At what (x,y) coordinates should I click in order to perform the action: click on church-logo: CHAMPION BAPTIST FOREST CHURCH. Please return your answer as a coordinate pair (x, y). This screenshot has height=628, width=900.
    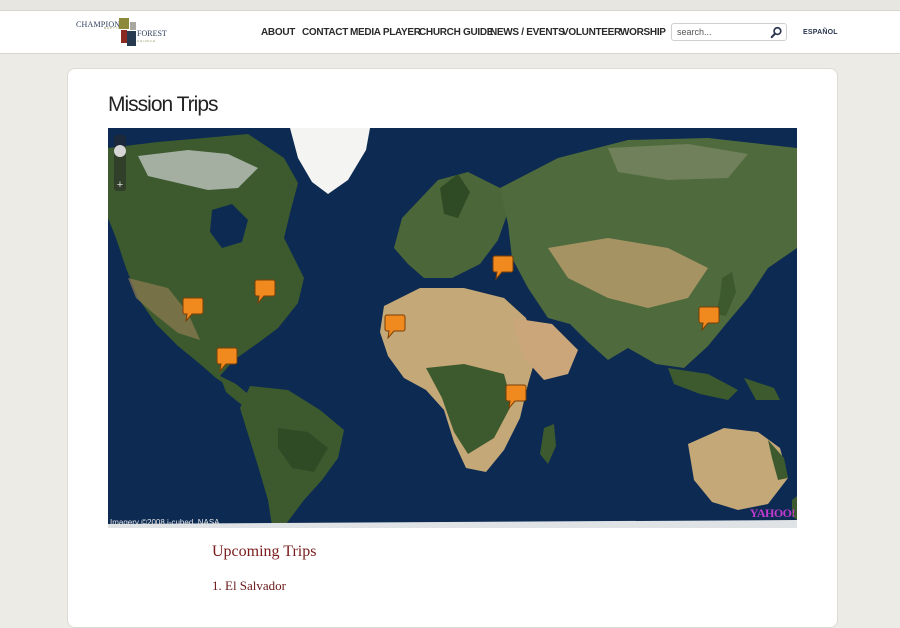
    Looking at the image, I should click on (122, 33).